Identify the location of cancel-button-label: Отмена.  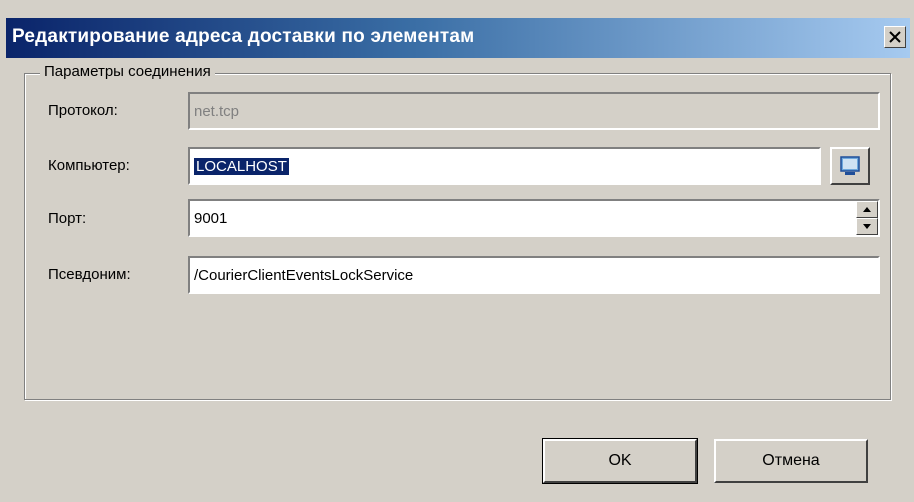
(791, 460).